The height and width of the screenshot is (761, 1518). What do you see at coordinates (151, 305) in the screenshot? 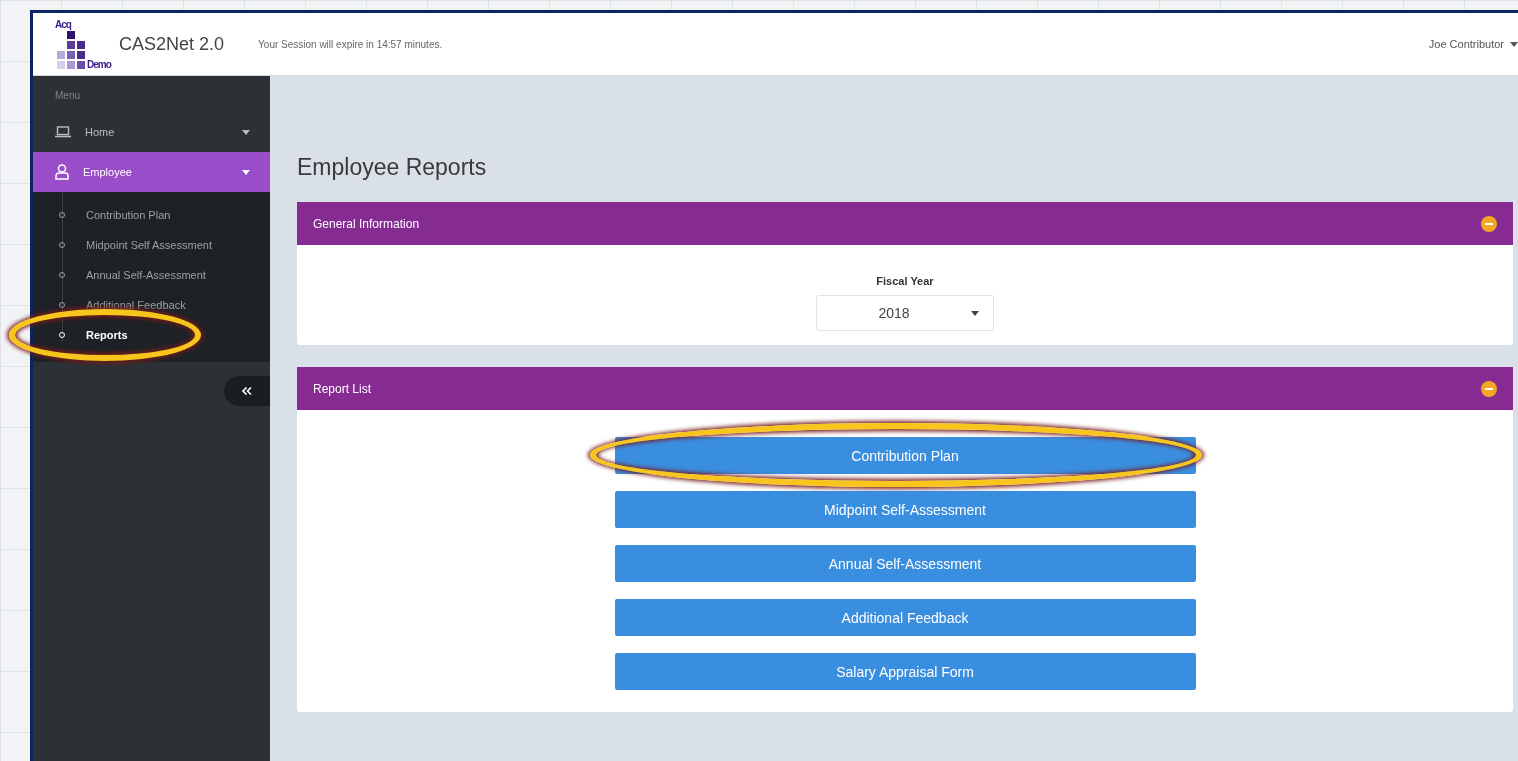
I see `submenu-item: Additional Feedback` at bounding box center [151, 305].